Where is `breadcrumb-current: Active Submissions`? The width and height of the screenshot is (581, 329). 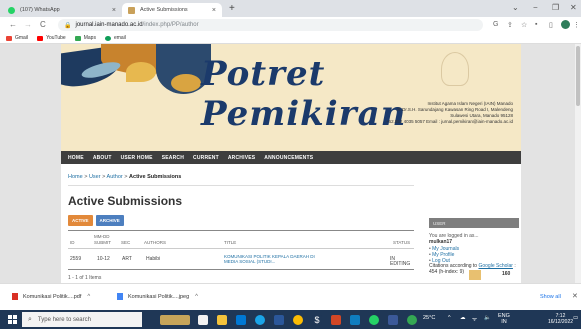
breadcrumb-current: Active Submissions is located at coordinates (155, 177).